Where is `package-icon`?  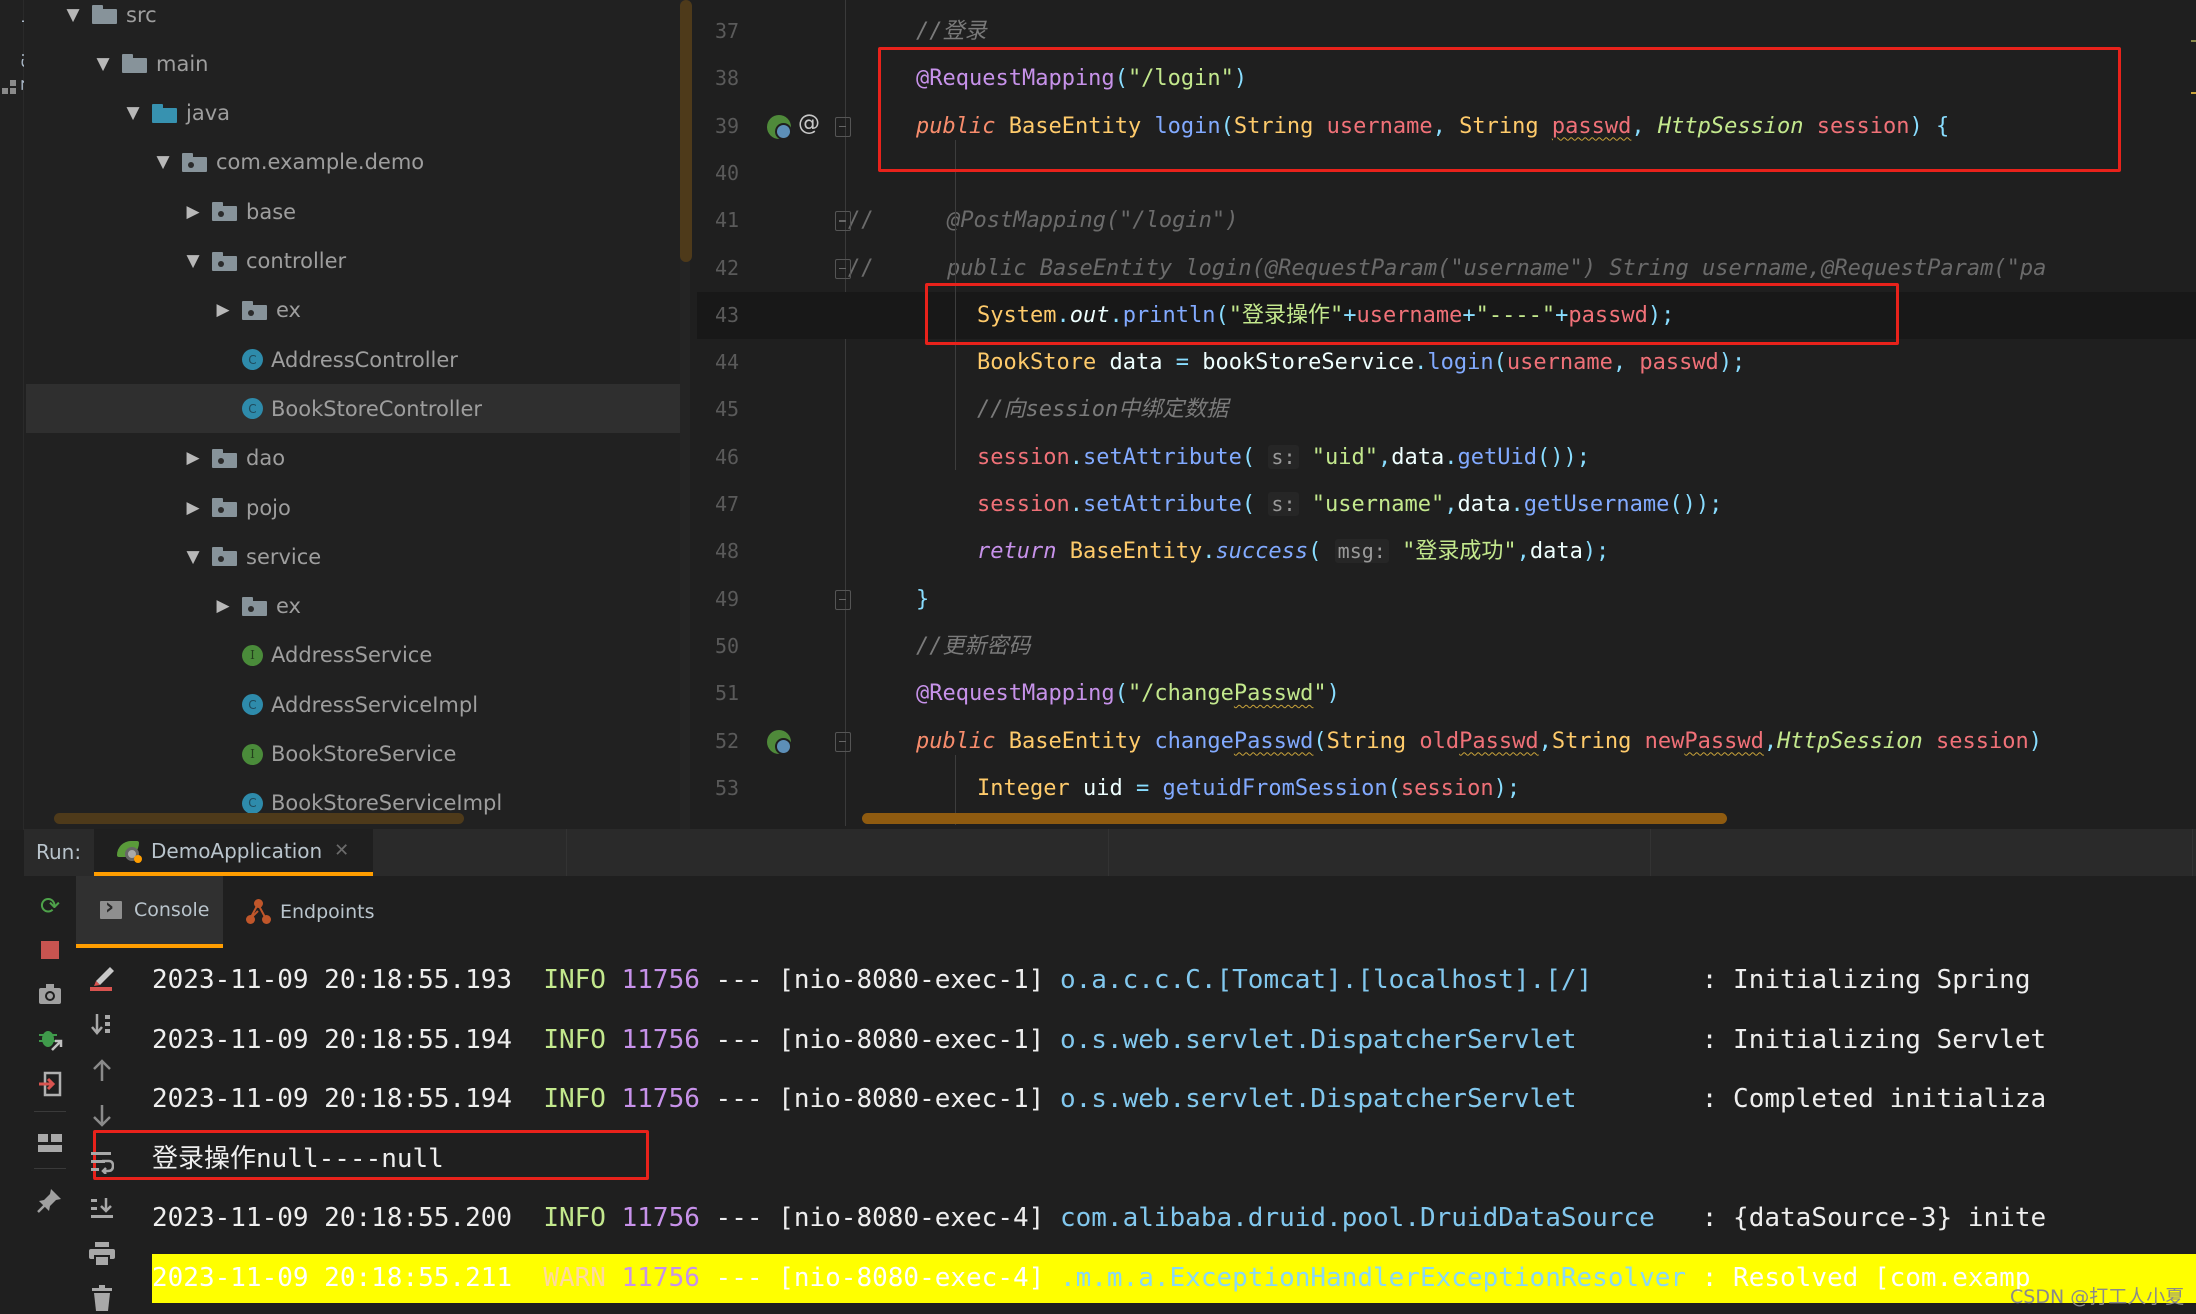
package-icon is located at coordinates (224, 557).